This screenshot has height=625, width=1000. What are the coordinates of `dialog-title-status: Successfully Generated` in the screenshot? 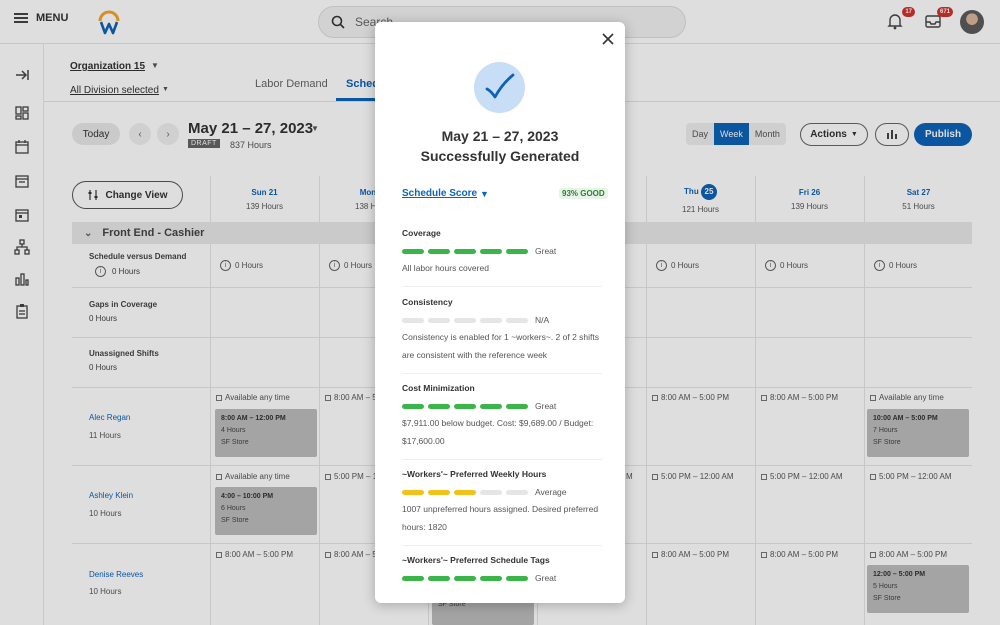 It's located at (500, 156).